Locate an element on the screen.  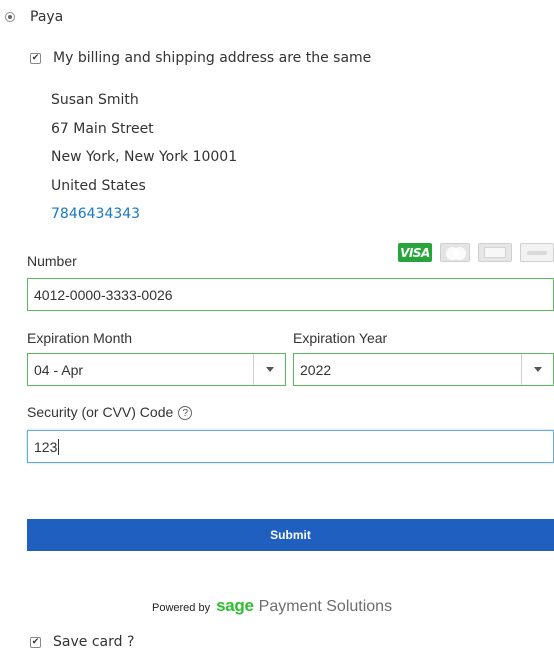
payment-method-radio is located at coordinates (10, 17).